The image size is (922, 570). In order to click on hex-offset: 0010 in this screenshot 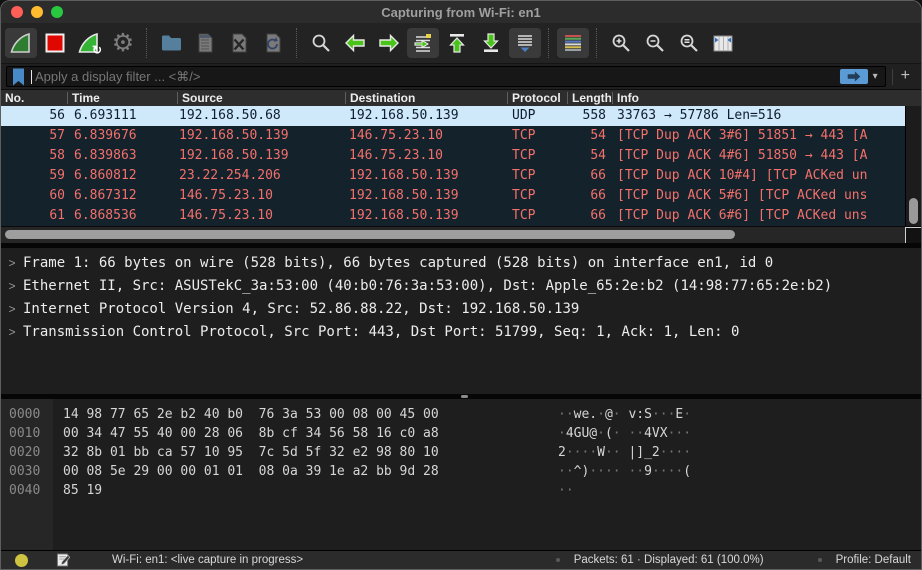, I will do `click(25, 433)`.